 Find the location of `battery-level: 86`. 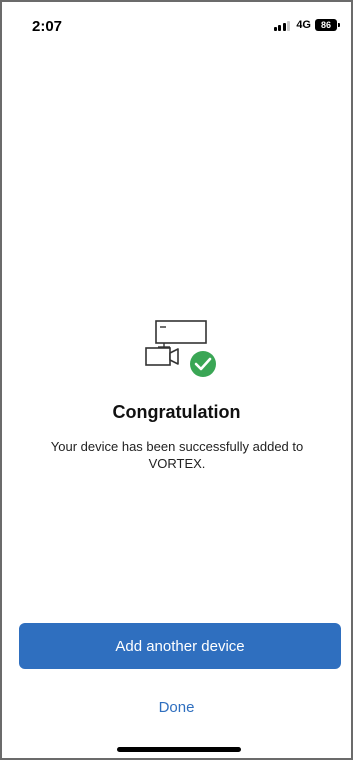

battery-level: 86 is located at coordinates (325, 25).